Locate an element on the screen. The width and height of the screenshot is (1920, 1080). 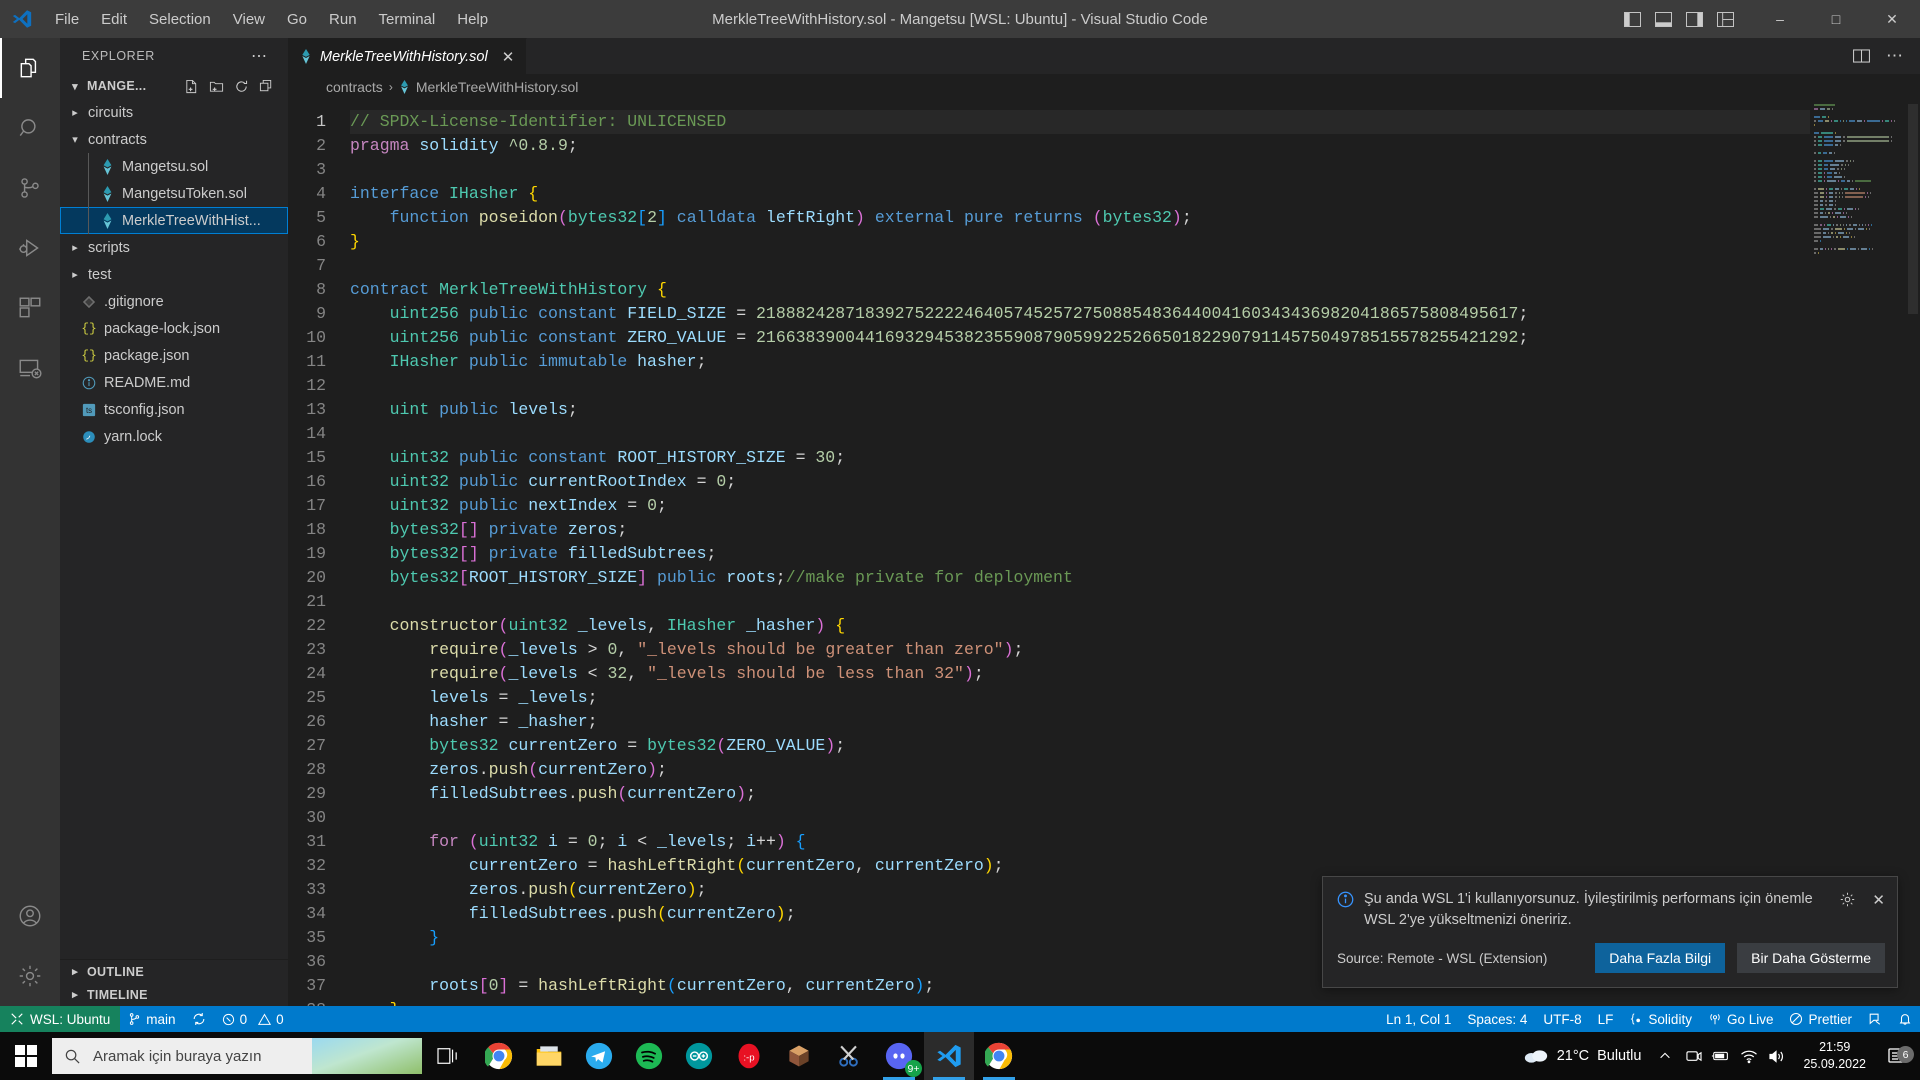
system-tray: 21°C Bulutlu 21:59 25.09.2022 6 is located at coordinates (1716, 1056).